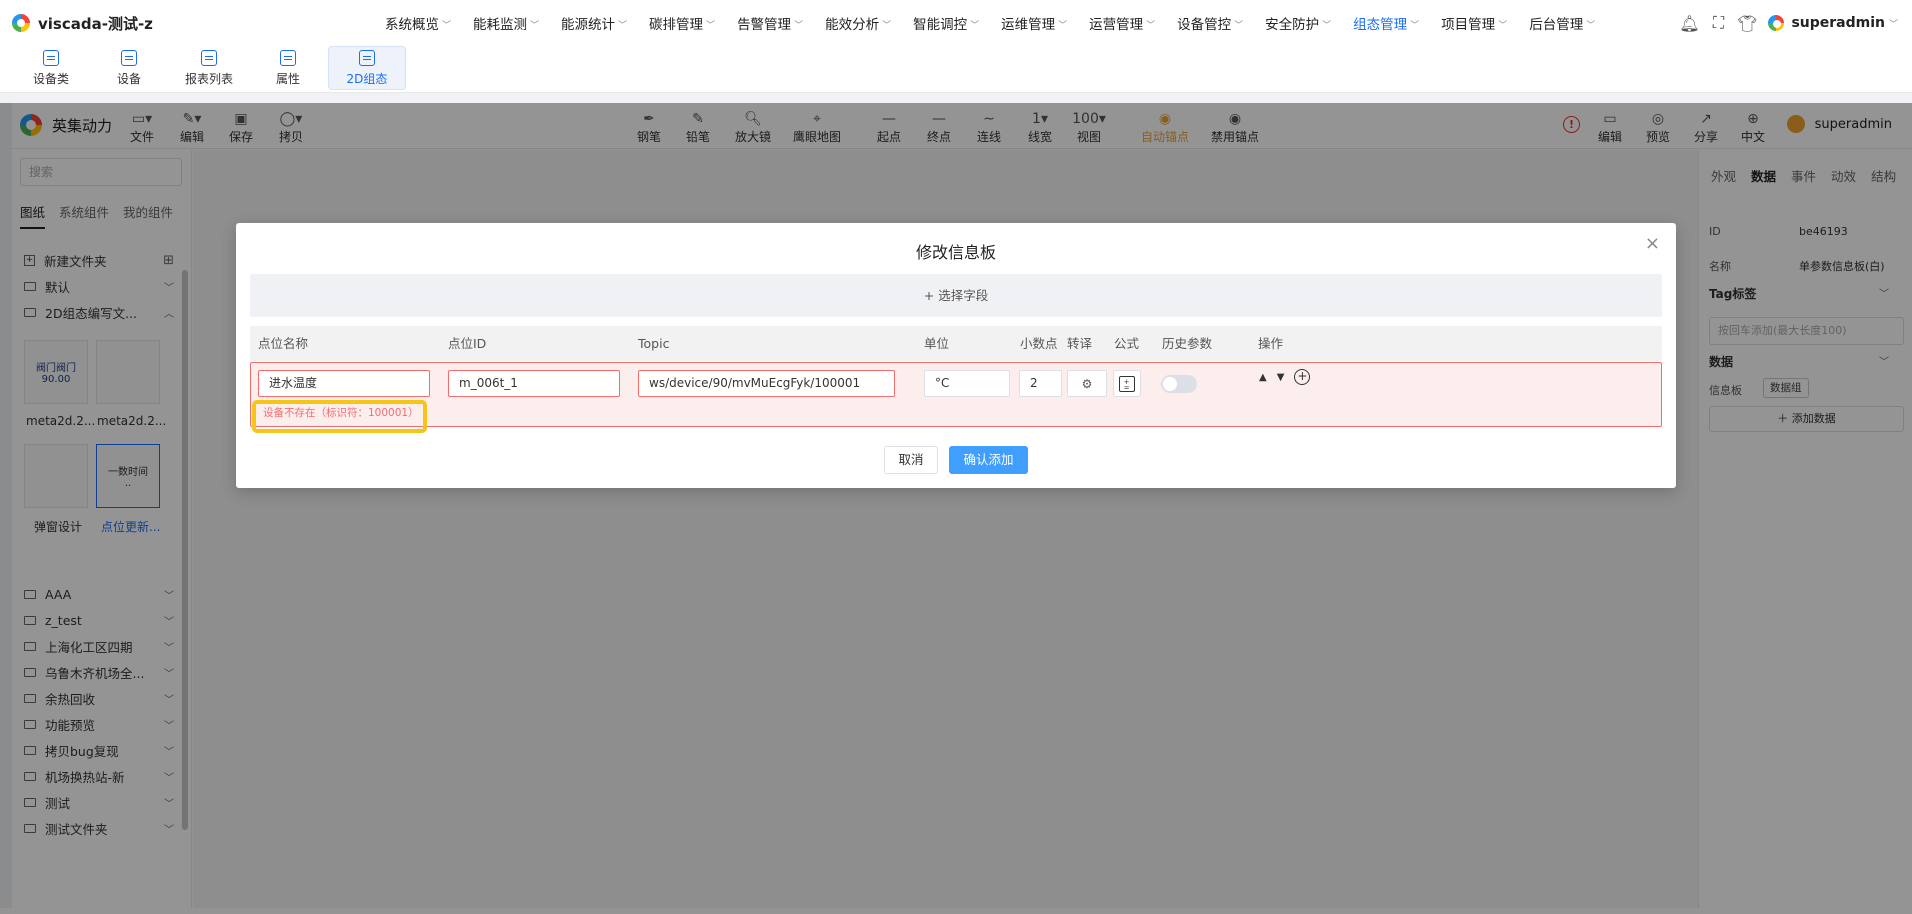 This screenshot has width=1912, height=914. What do you see at coordinates (1468, 25) in the screenshot?
I see `menu-item-label: 项目管理` at bounding box center [1468, 25].